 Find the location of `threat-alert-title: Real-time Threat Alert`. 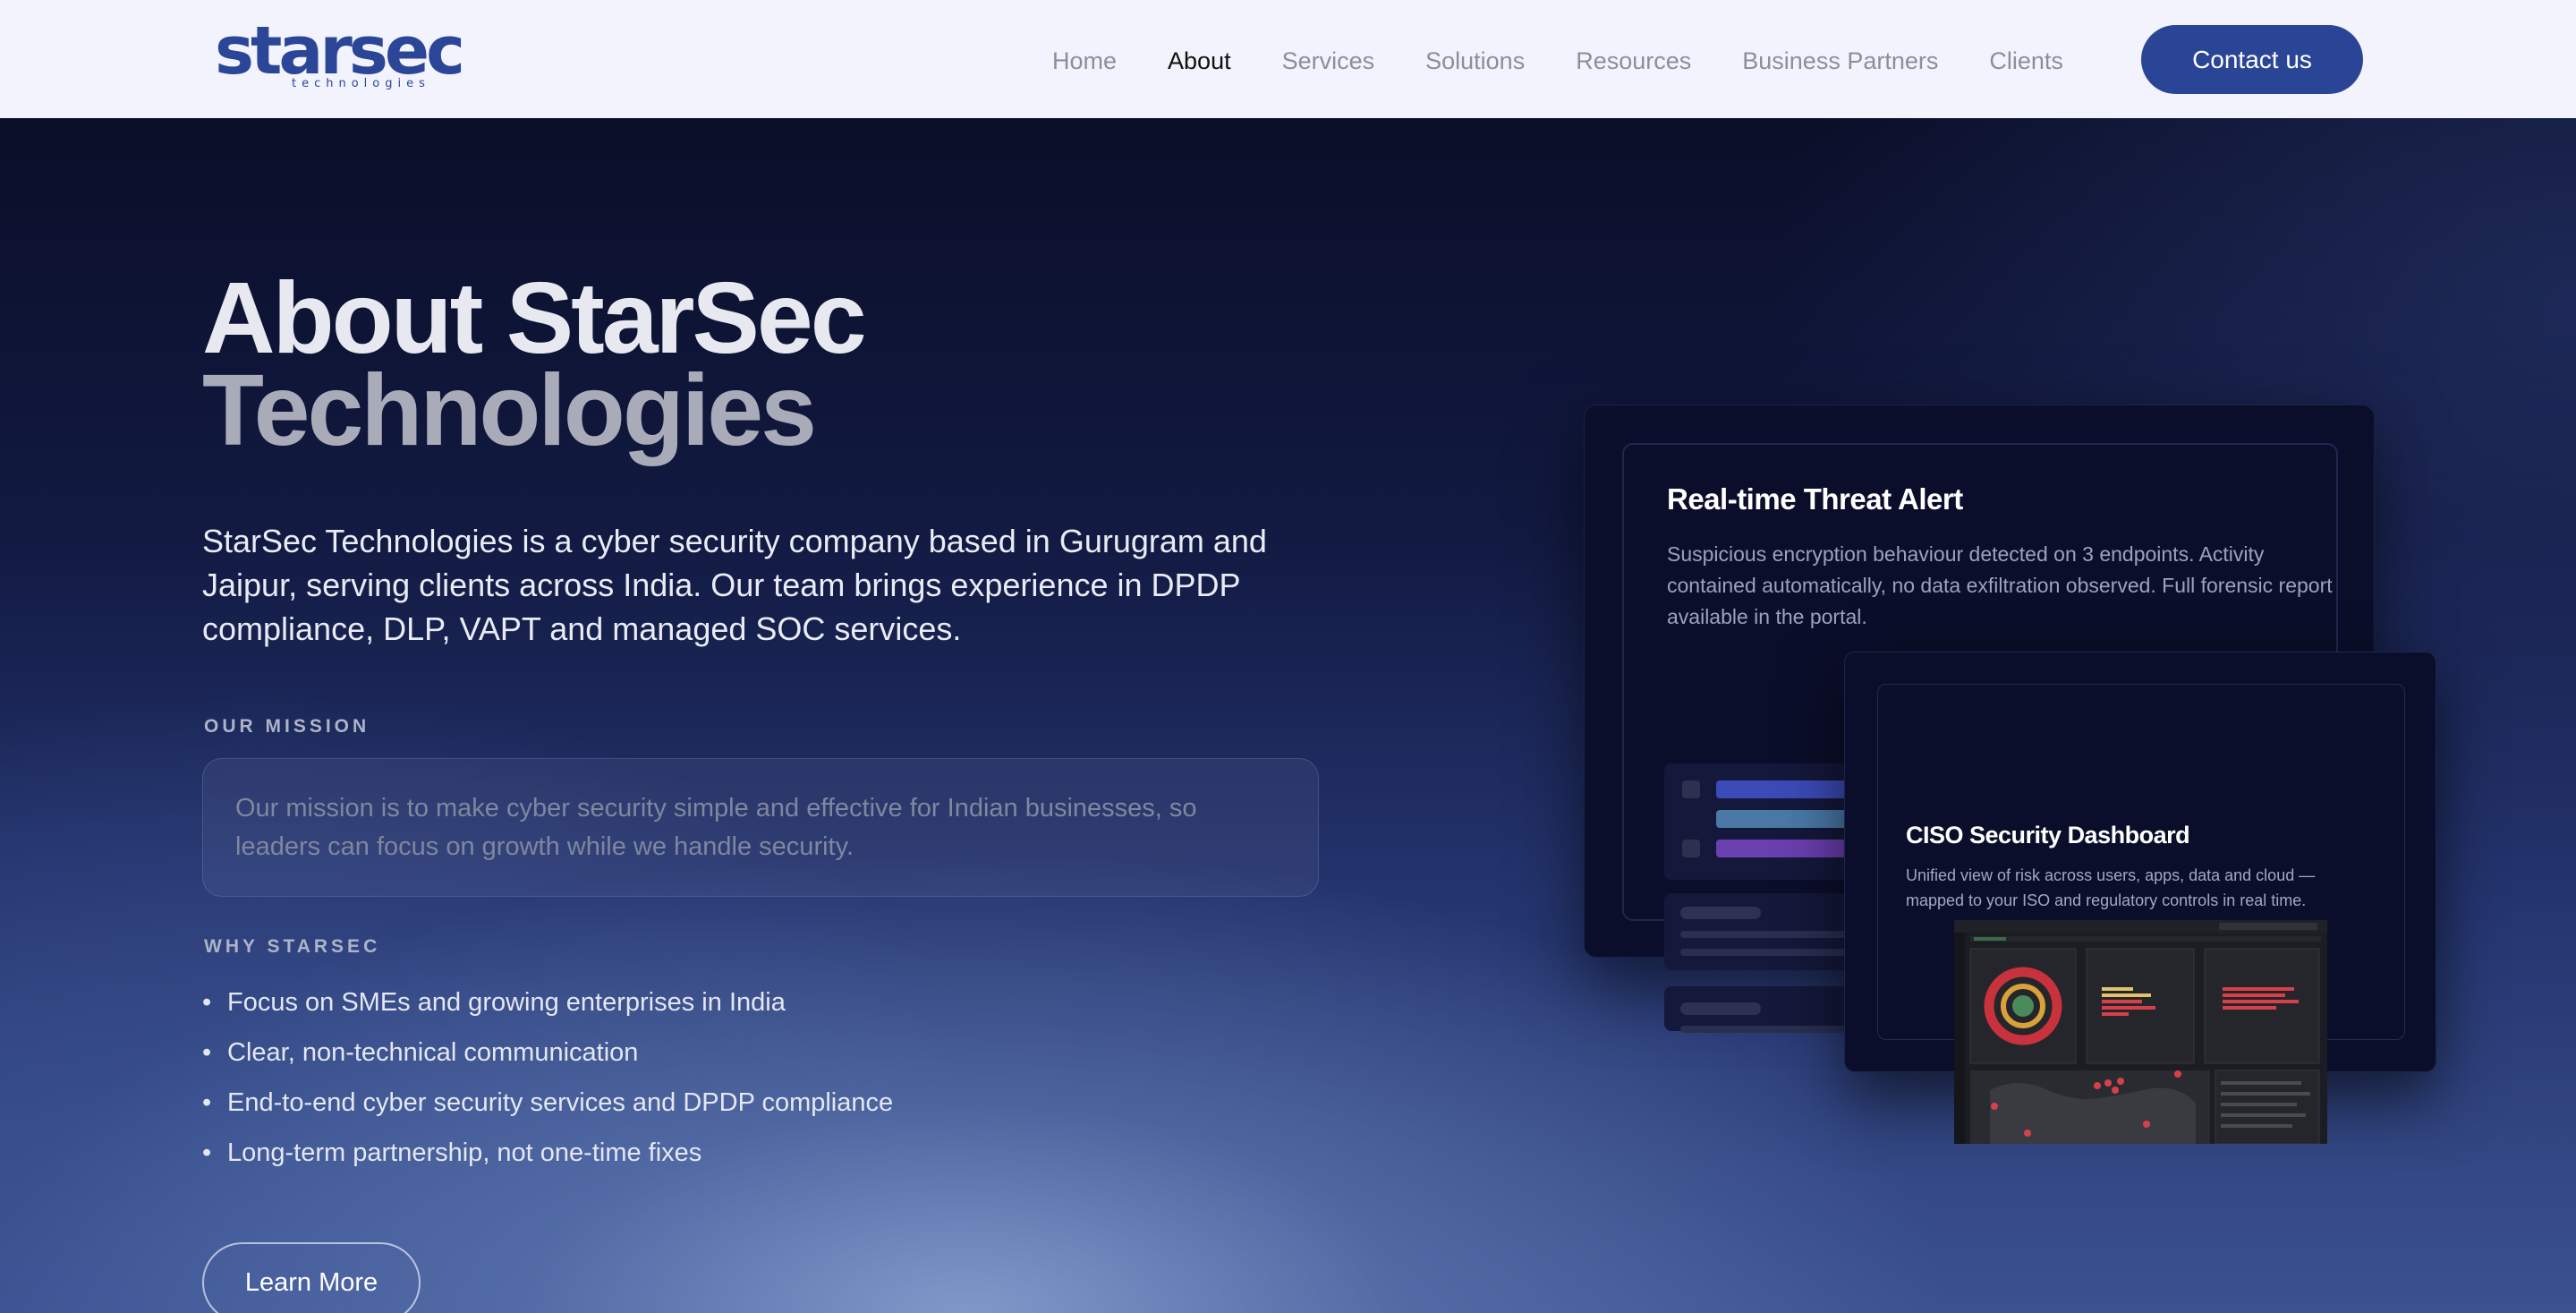

threat-alert-title: Real-time Threat Alert is located at coordinates (1815, 499).